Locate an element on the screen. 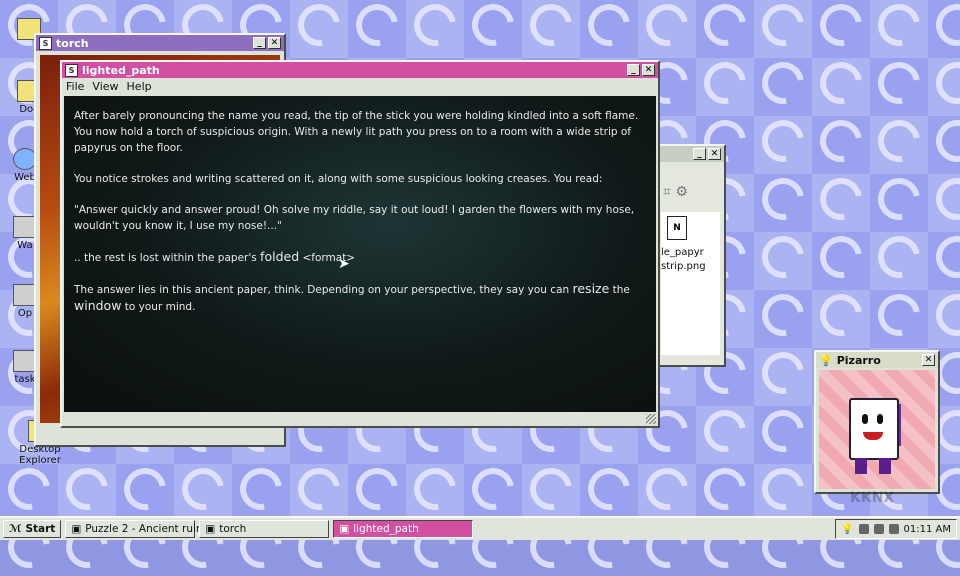 The width and height of the screenshot is (960, 576). pizarro-window: 💡 Pizarro ✕ is located at coordinates (877, 422).